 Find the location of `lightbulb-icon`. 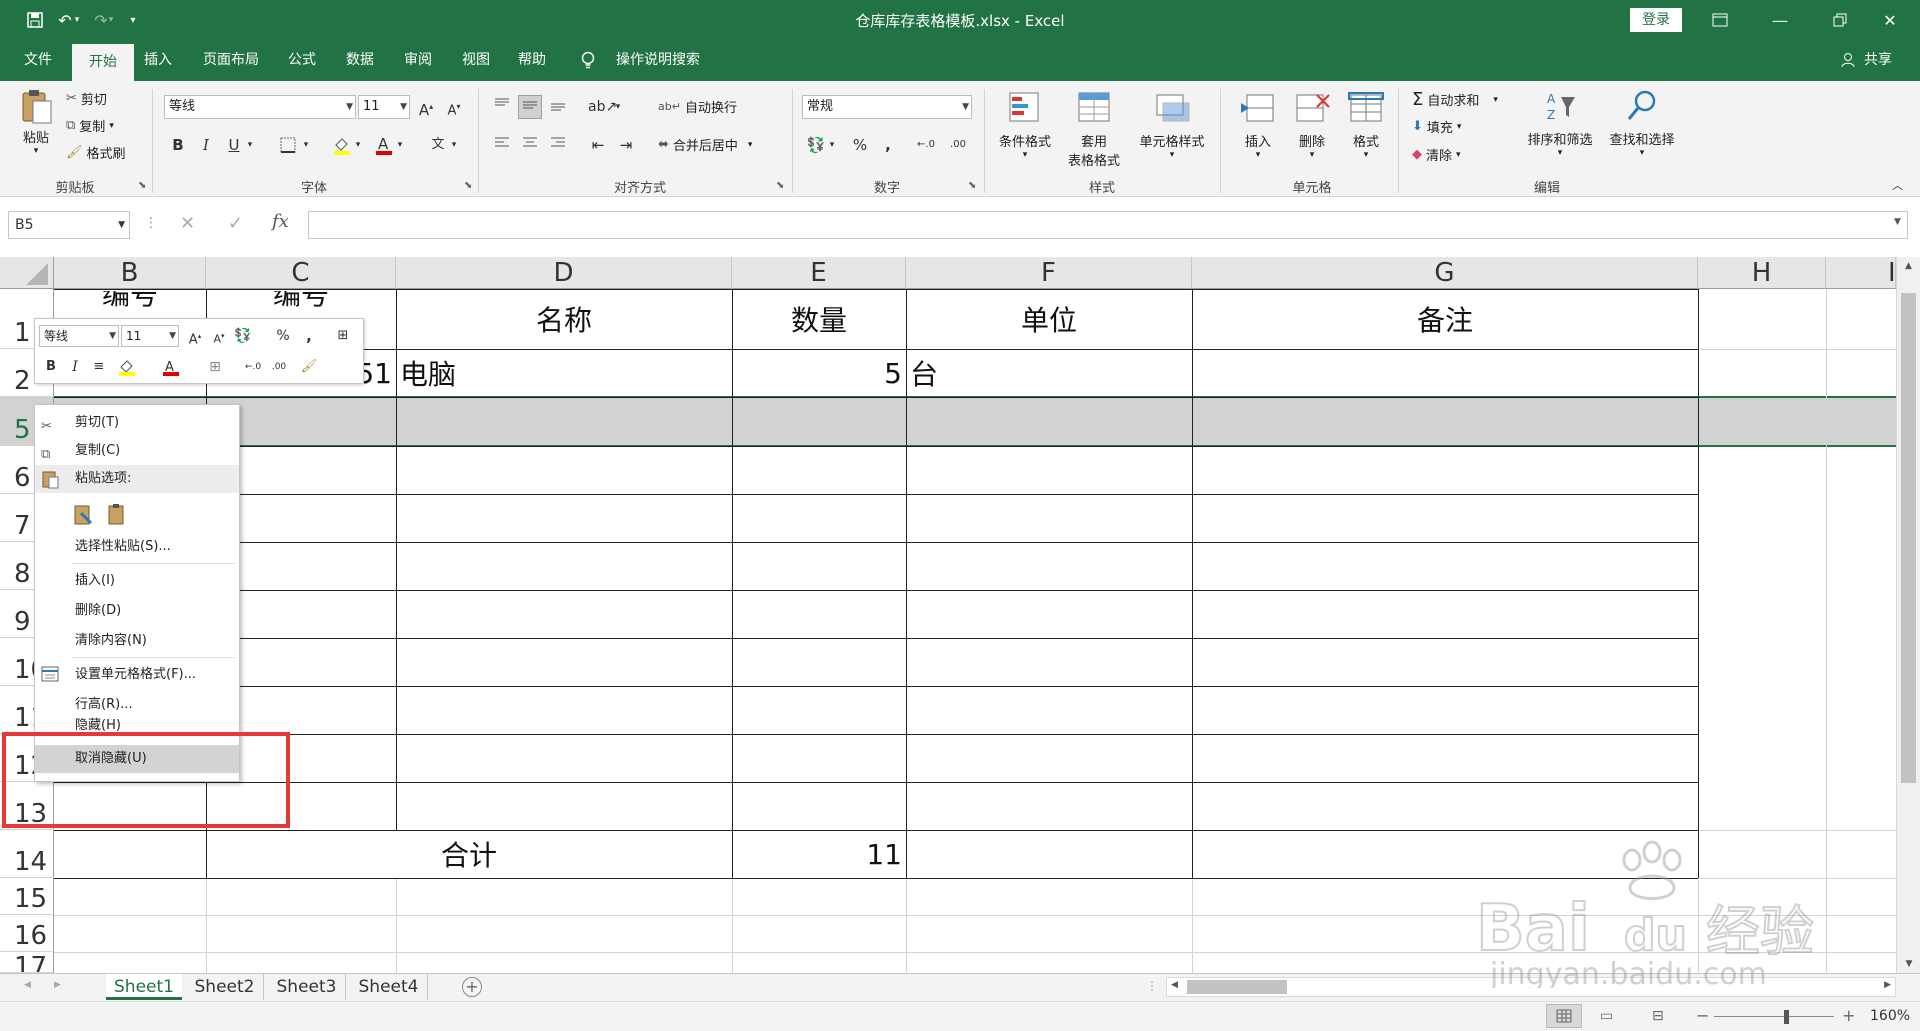

lightbulb-icon is located at coordinates (588, 60).